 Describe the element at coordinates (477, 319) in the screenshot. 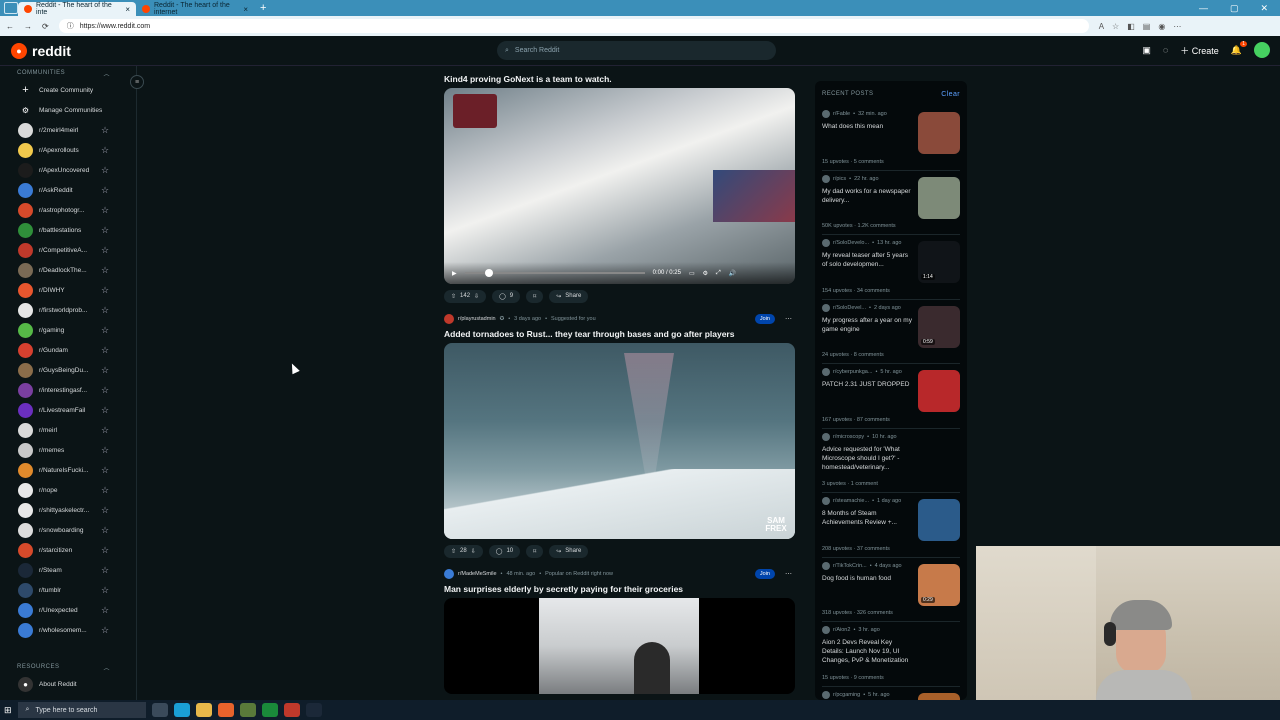

I see `subreddit-name: r/playrustadmin` at that location.